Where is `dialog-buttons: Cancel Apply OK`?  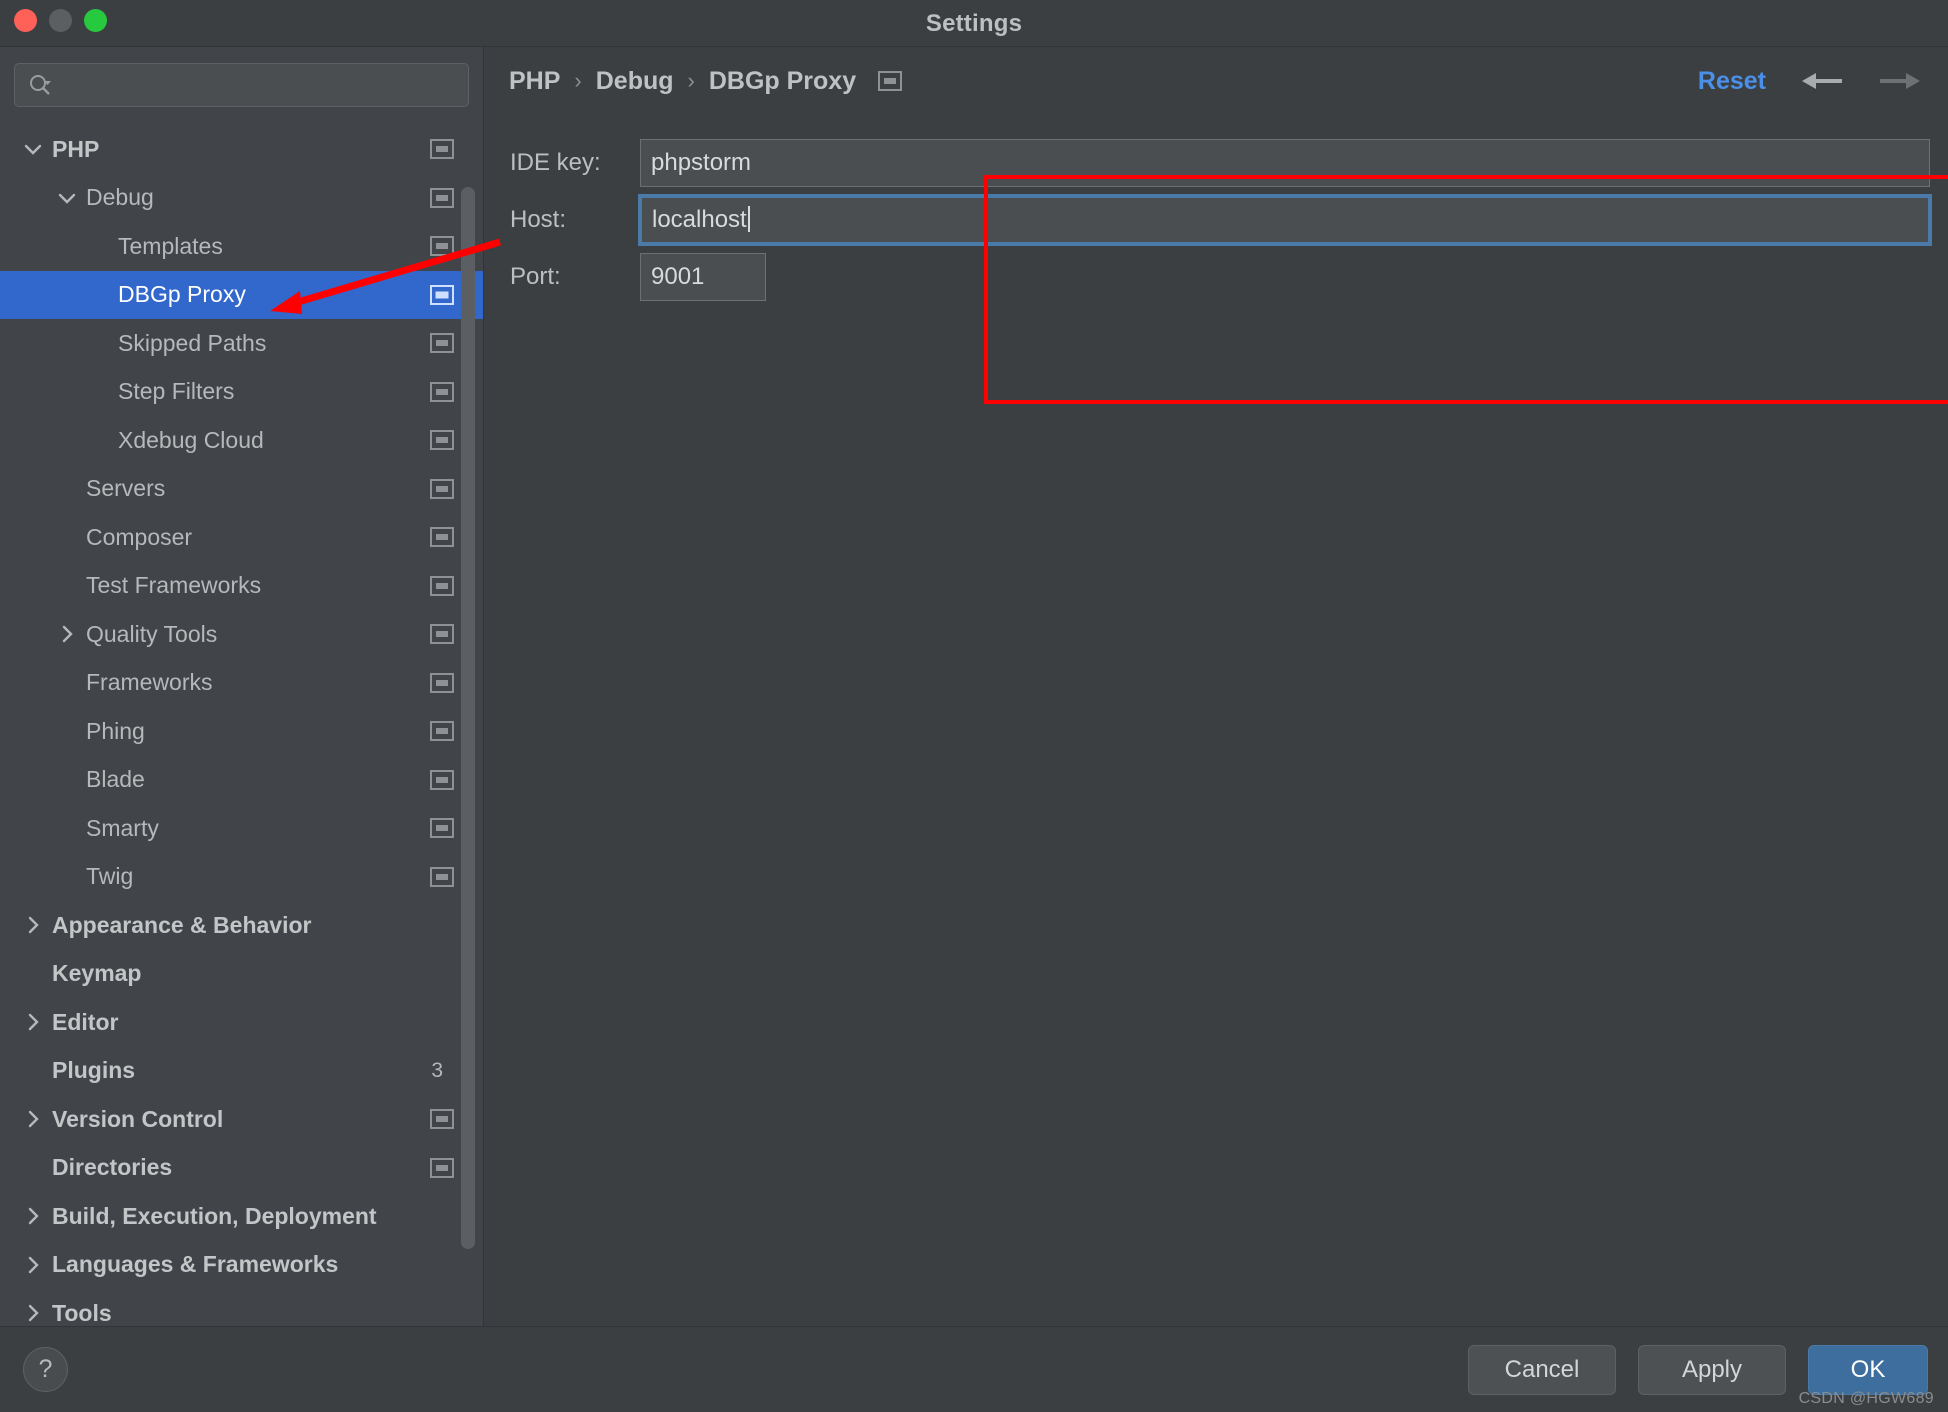
dialog-buttons: Cancel Apply OK is located at coordinates (1698, 1369).